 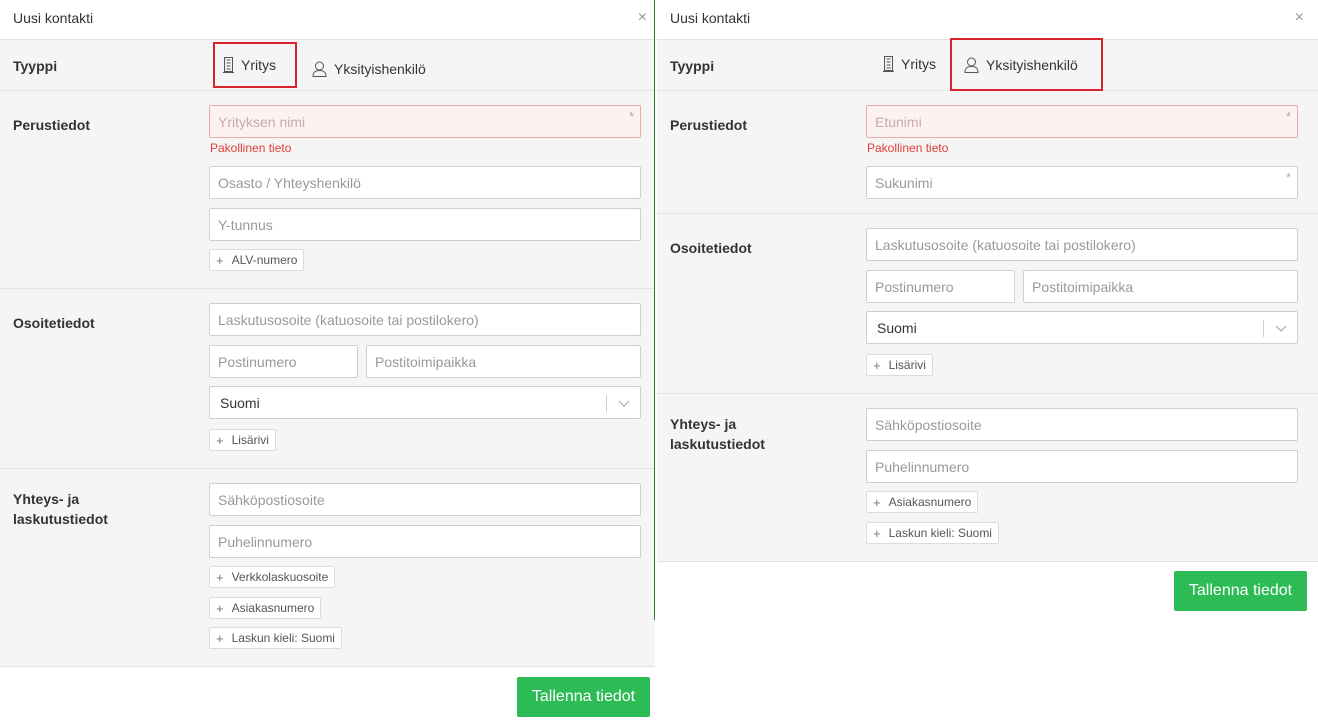 I want to click on address-label: Osoitetiedot, so click(x=54, y=323).